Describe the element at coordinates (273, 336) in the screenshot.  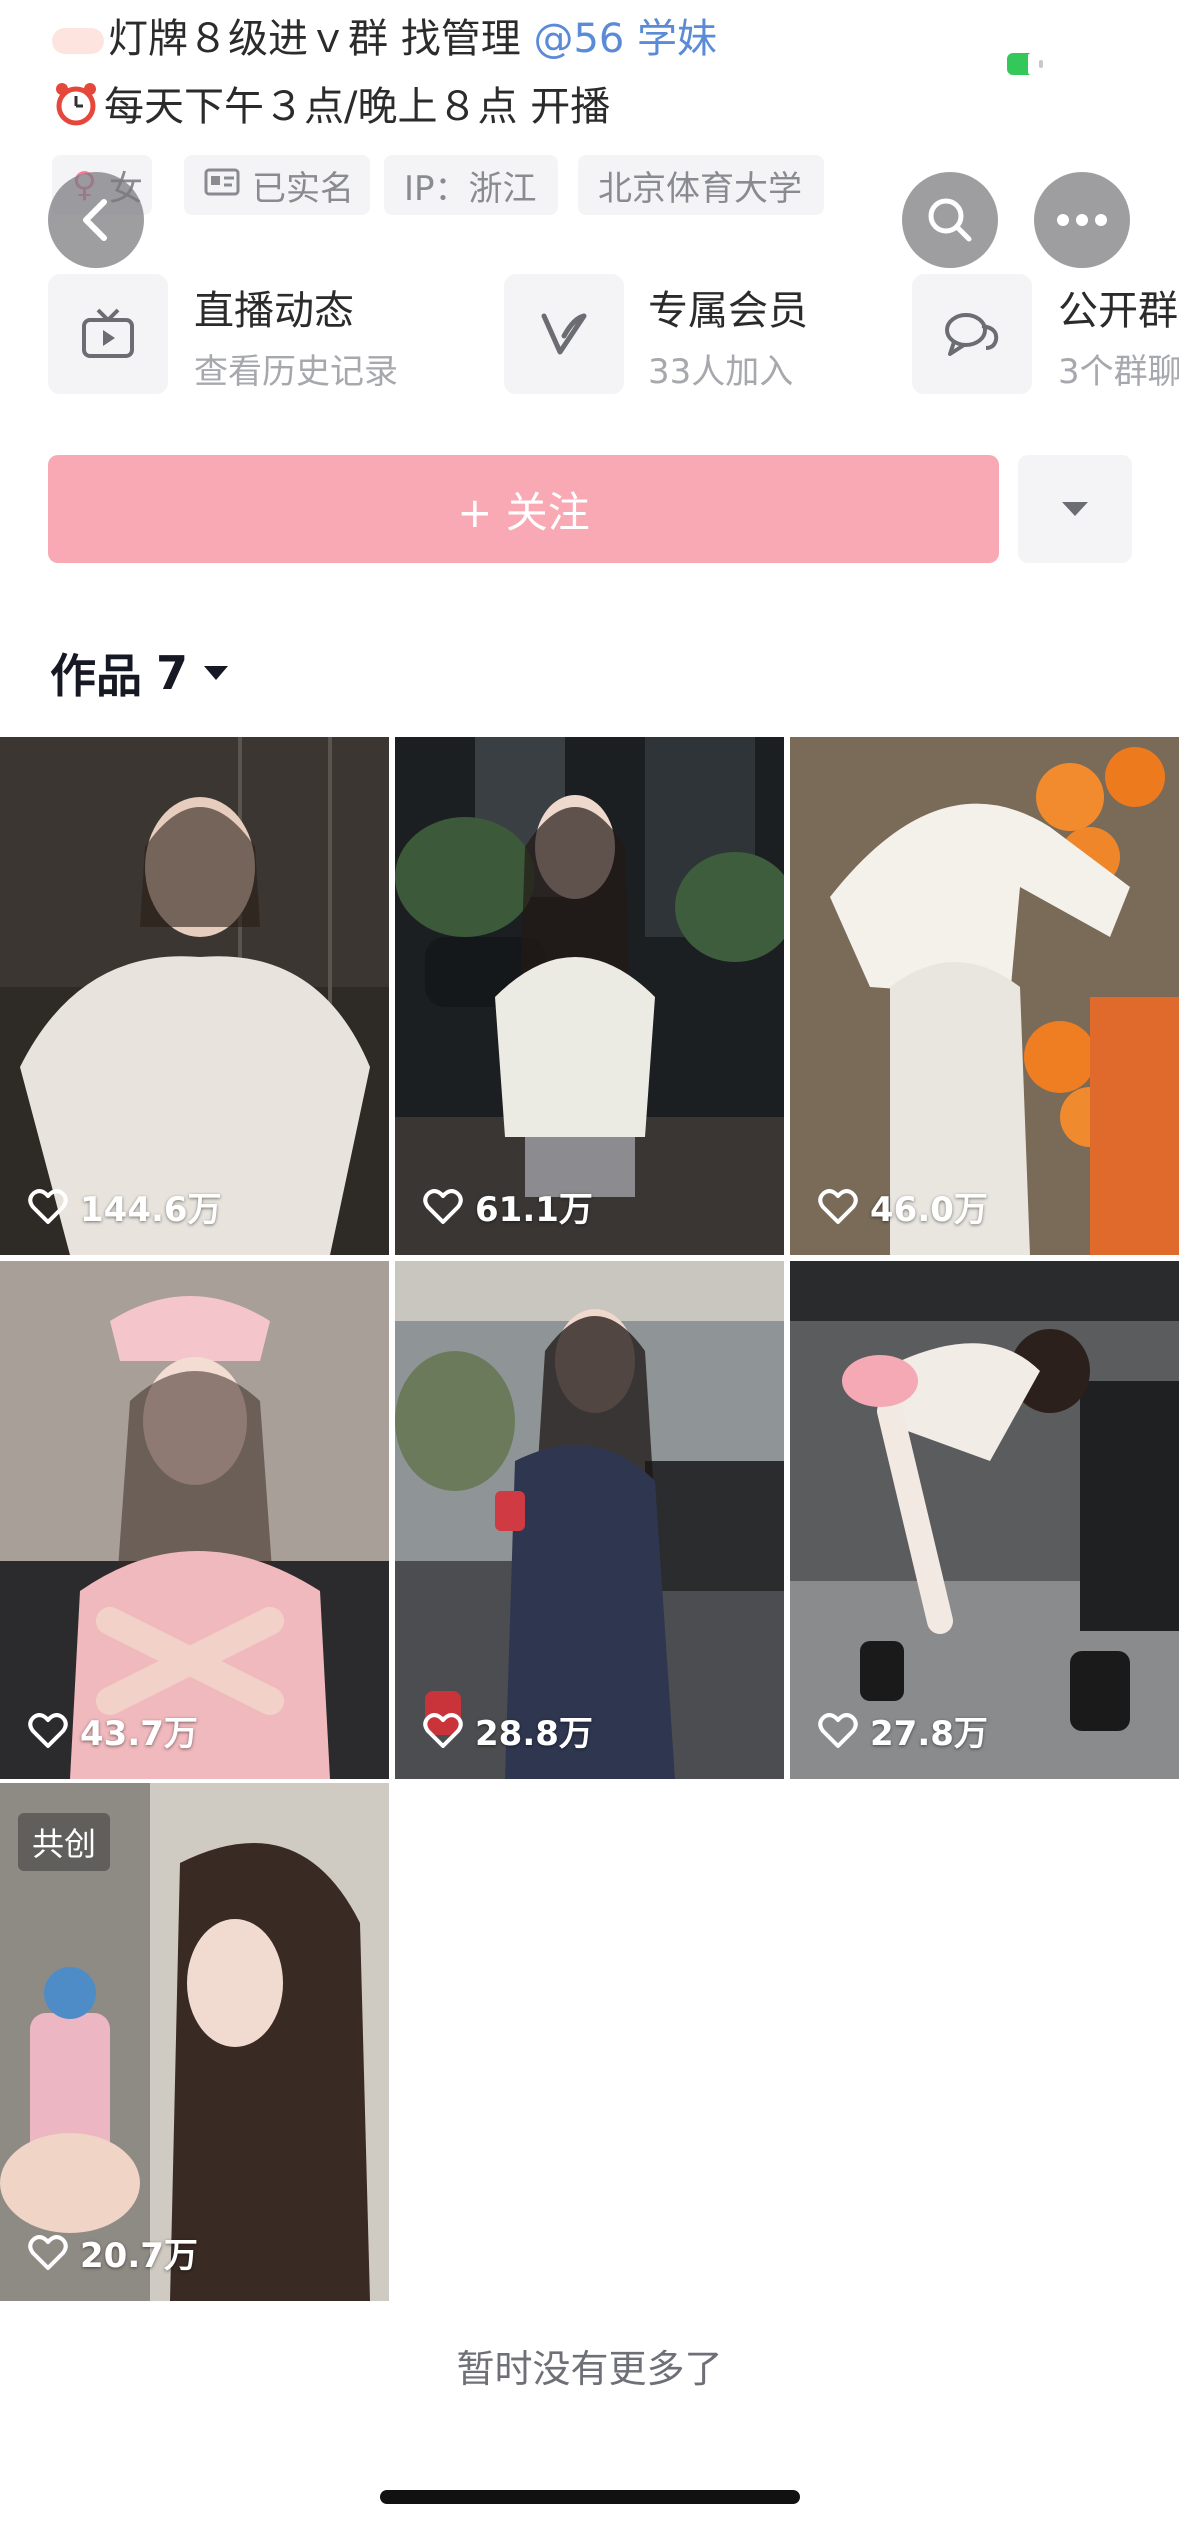
I see `feature-live-history: 直播动态 查看历史记录` at that location.